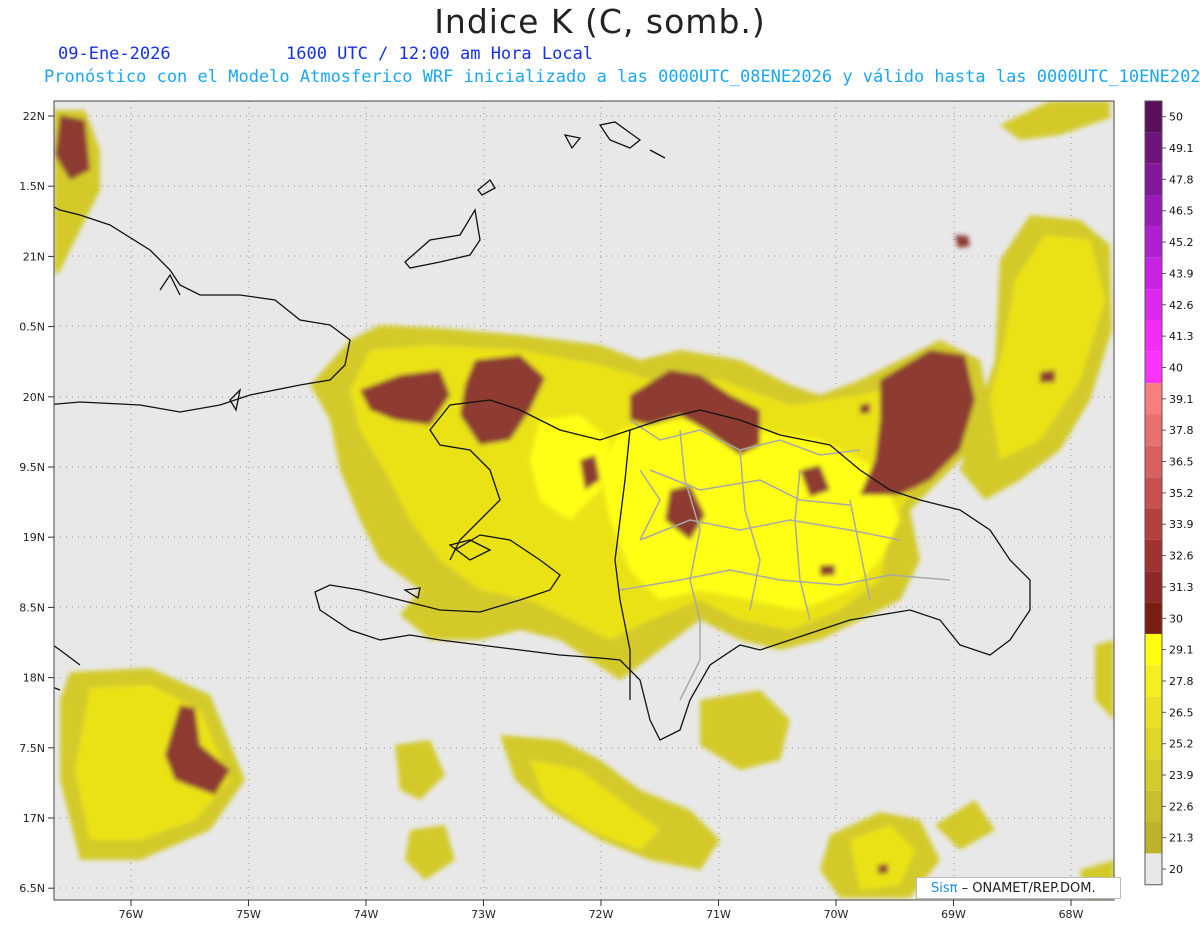 This screenshot has width=1200, height=927. I want to click on lat-label: 0.5N, so click(32, 327).